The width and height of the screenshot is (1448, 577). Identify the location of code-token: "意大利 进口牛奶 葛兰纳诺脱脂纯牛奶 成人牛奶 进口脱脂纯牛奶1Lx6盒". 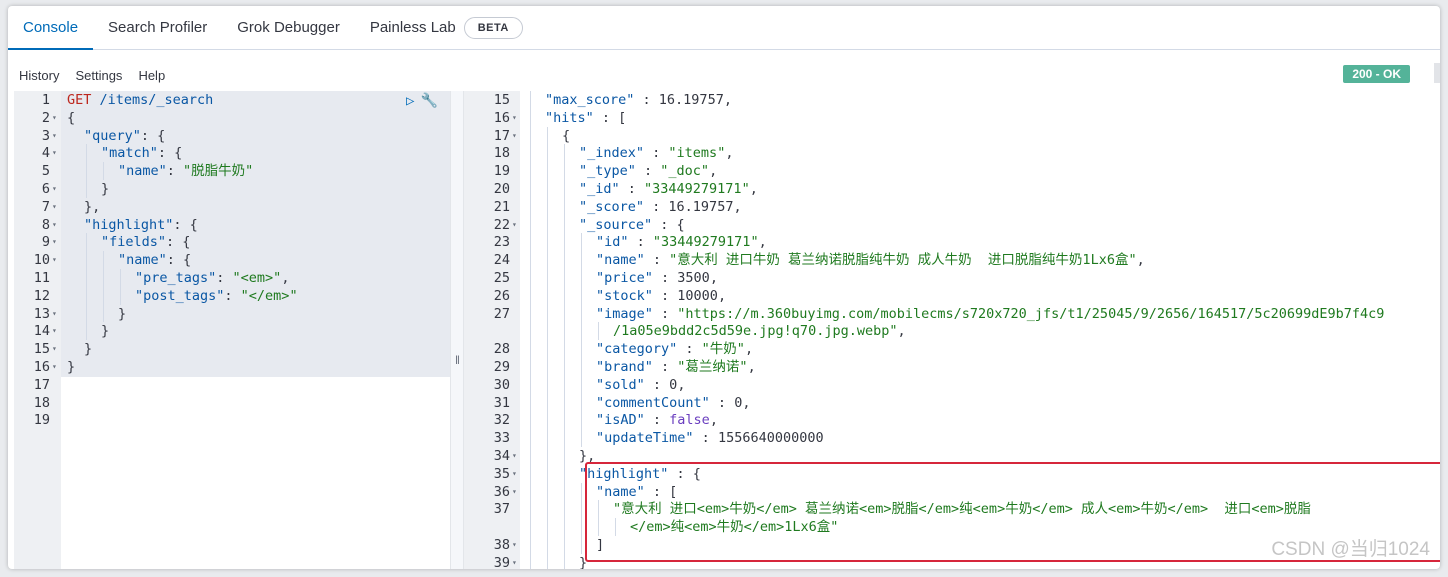
(903, 260).